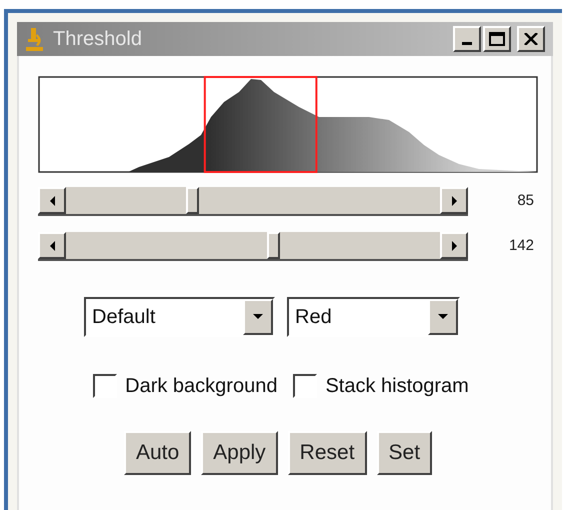  I want to click on dropdown-value: Default, so click(123, 317).